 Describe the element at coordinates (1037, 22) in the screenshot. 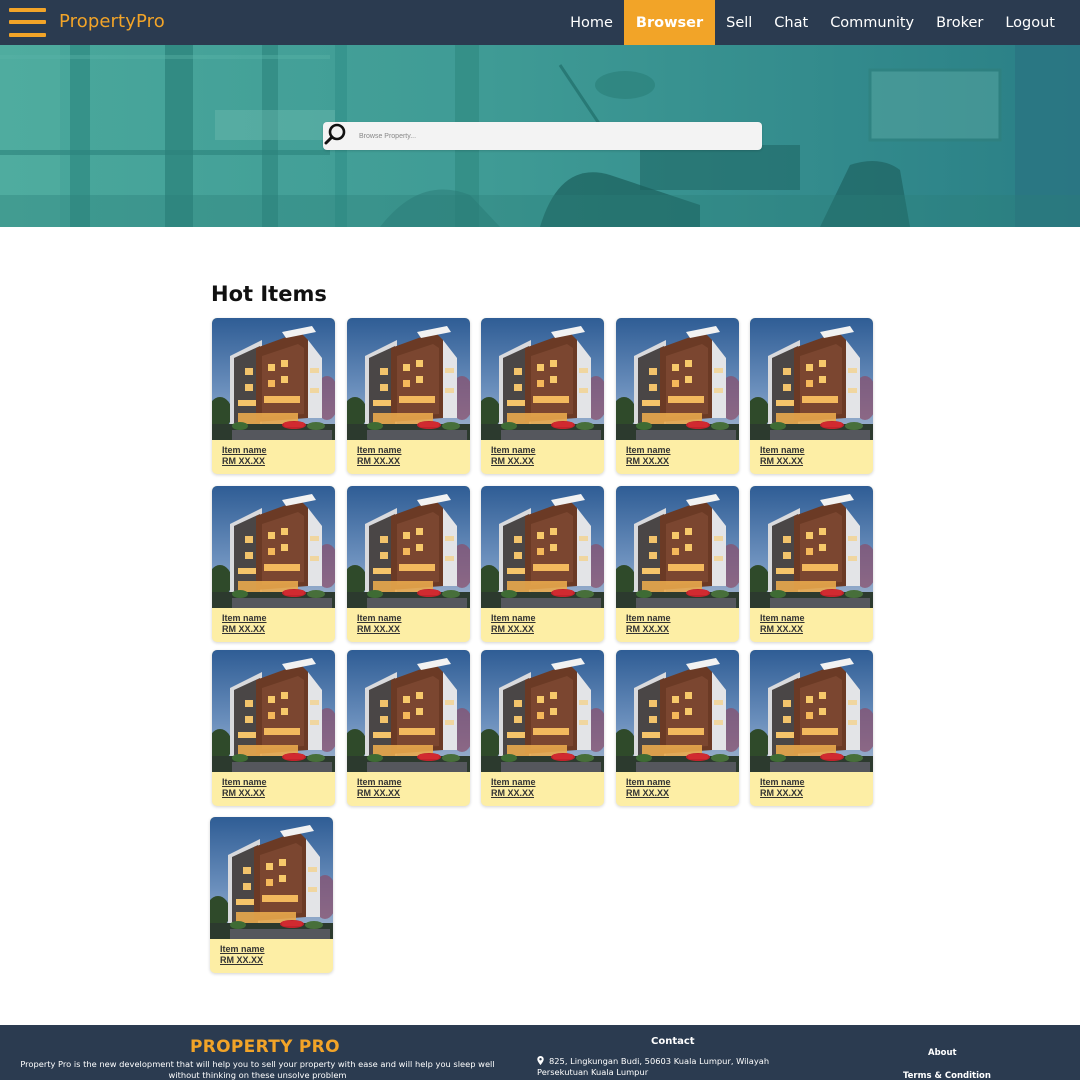

I see `nav-logout: Logout` at that location.